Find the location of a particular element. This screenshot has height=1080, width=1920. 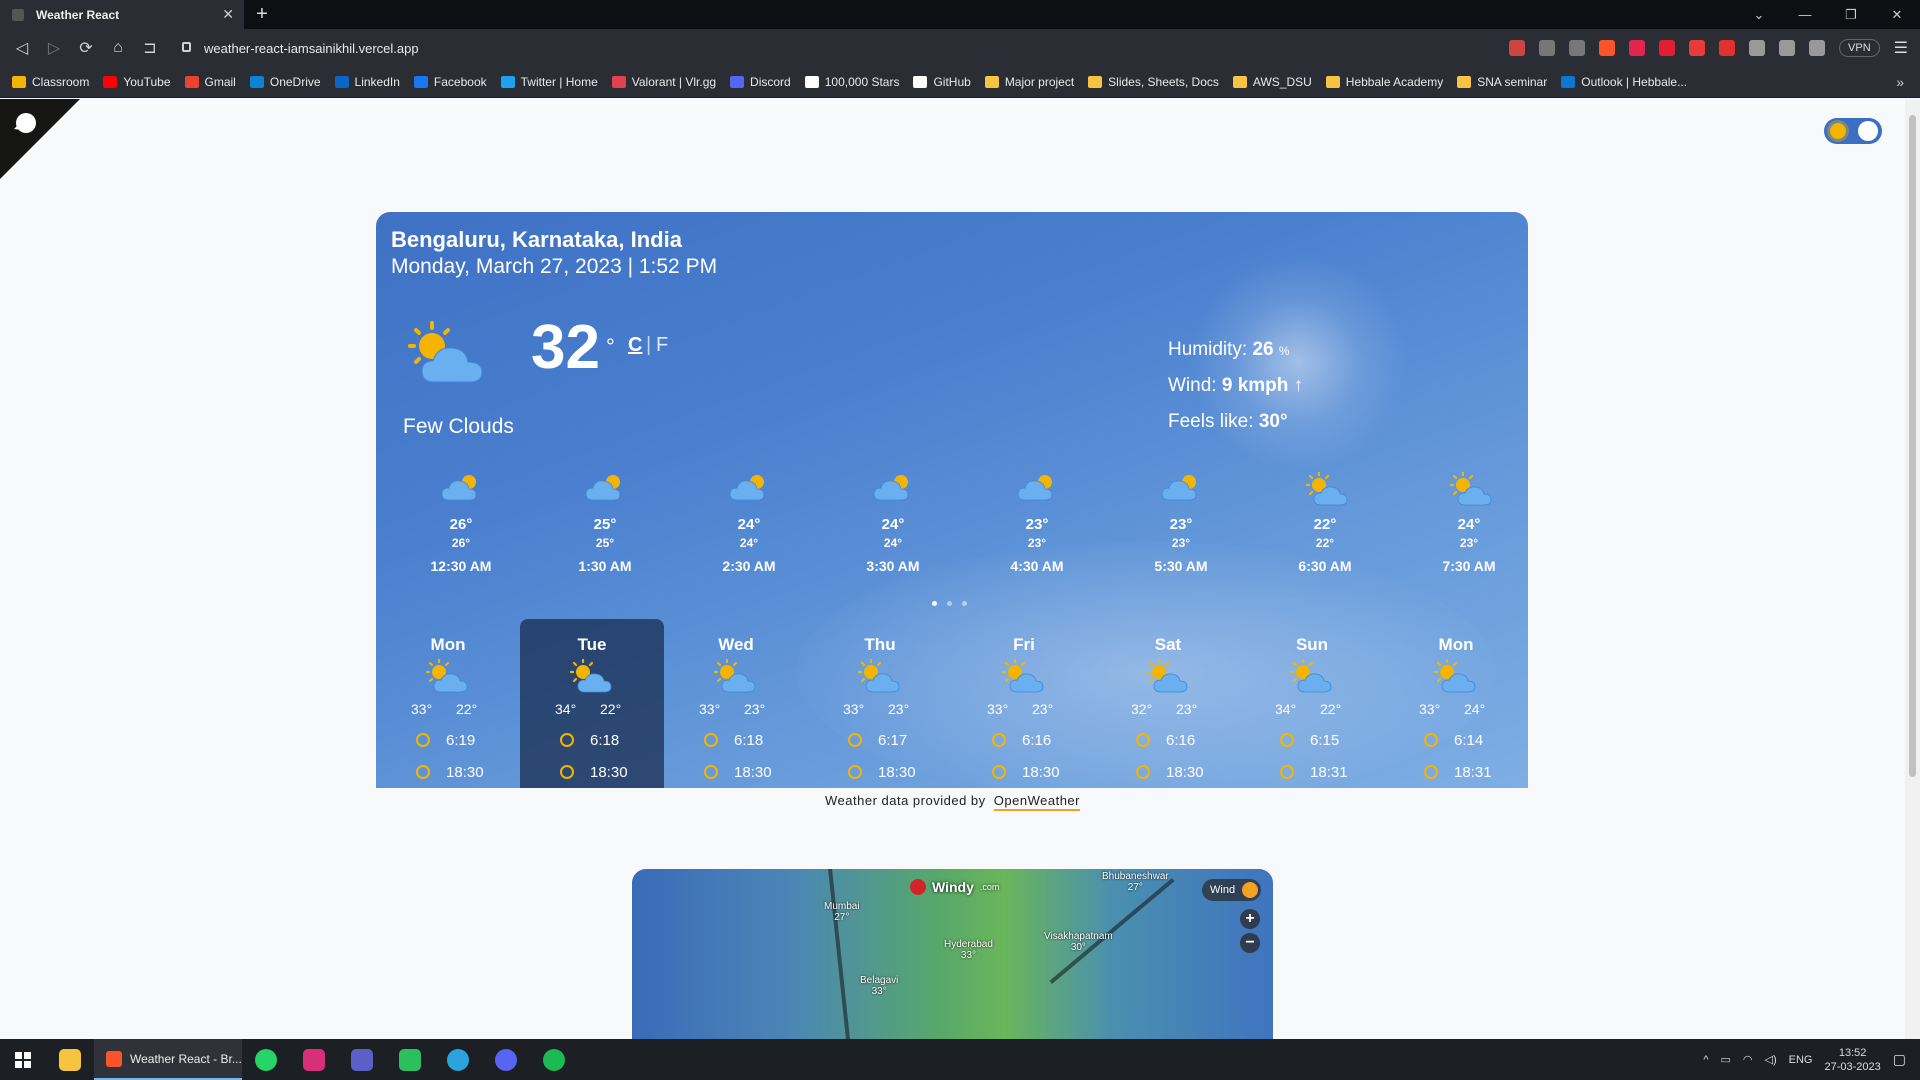

bookmark-item: Major project is located at coordinates (1029, 82).